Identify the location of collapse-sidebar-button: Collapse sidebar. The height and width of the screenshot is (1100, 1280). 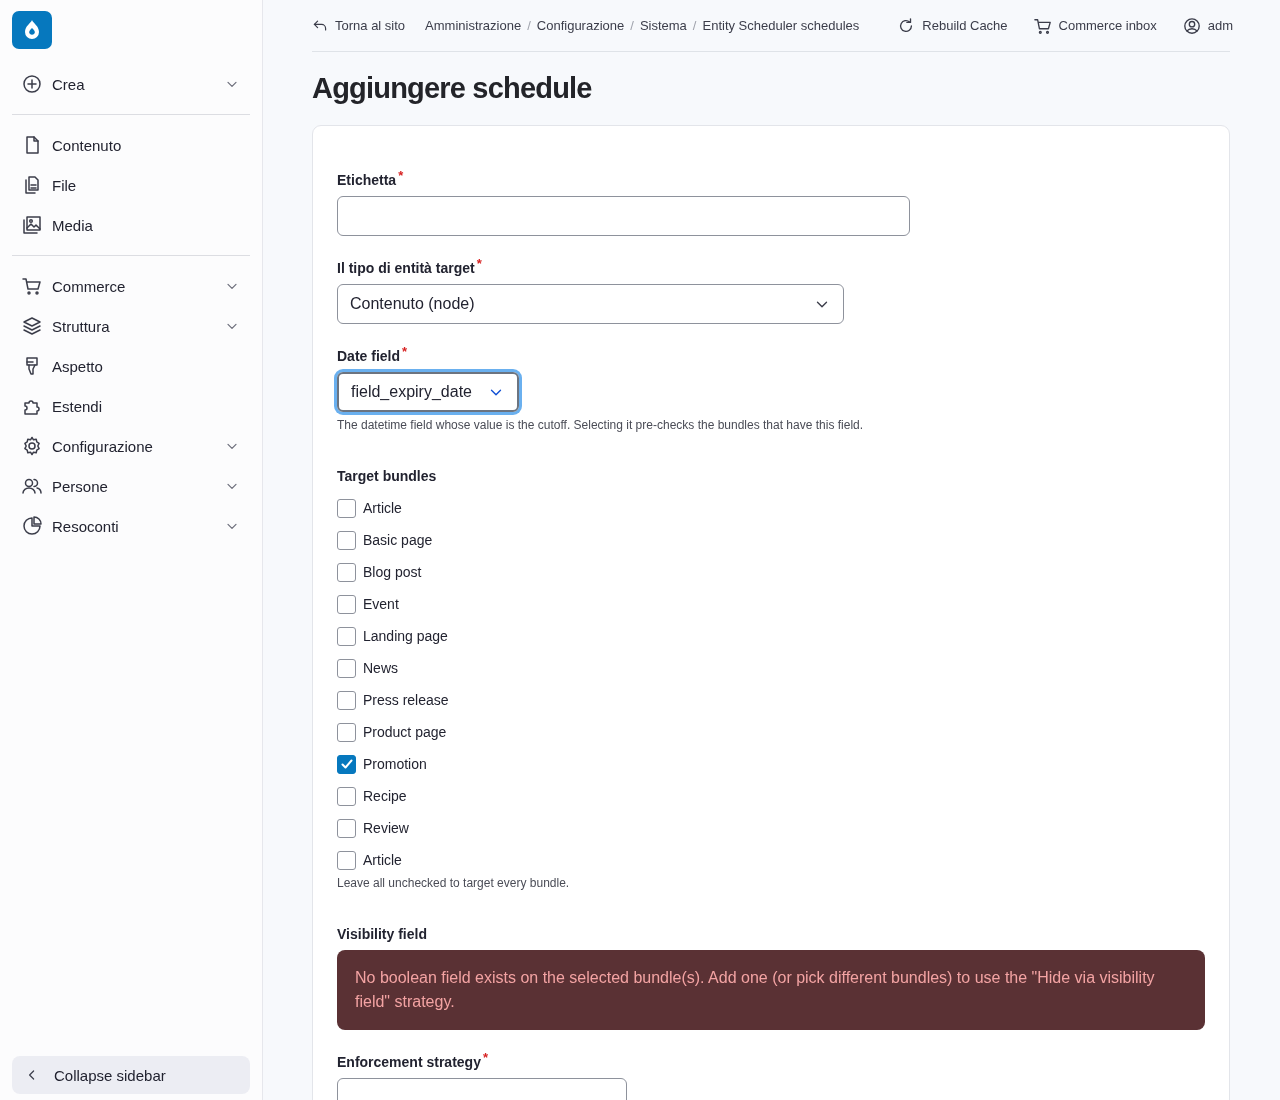
(131, 1075).